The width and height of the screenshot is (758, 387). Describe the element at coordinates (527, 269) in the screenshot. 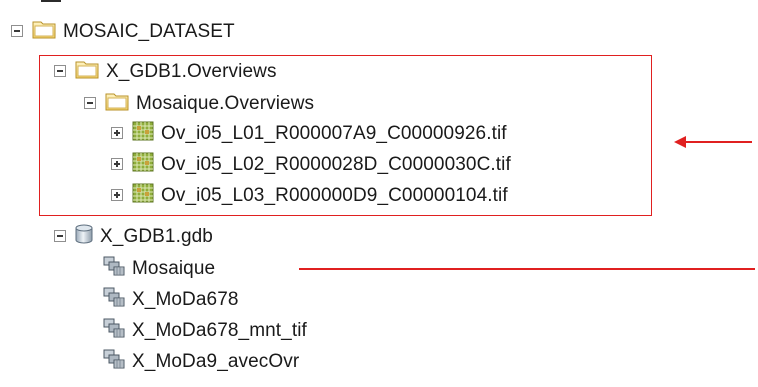

I see `pointer-line` at that location.